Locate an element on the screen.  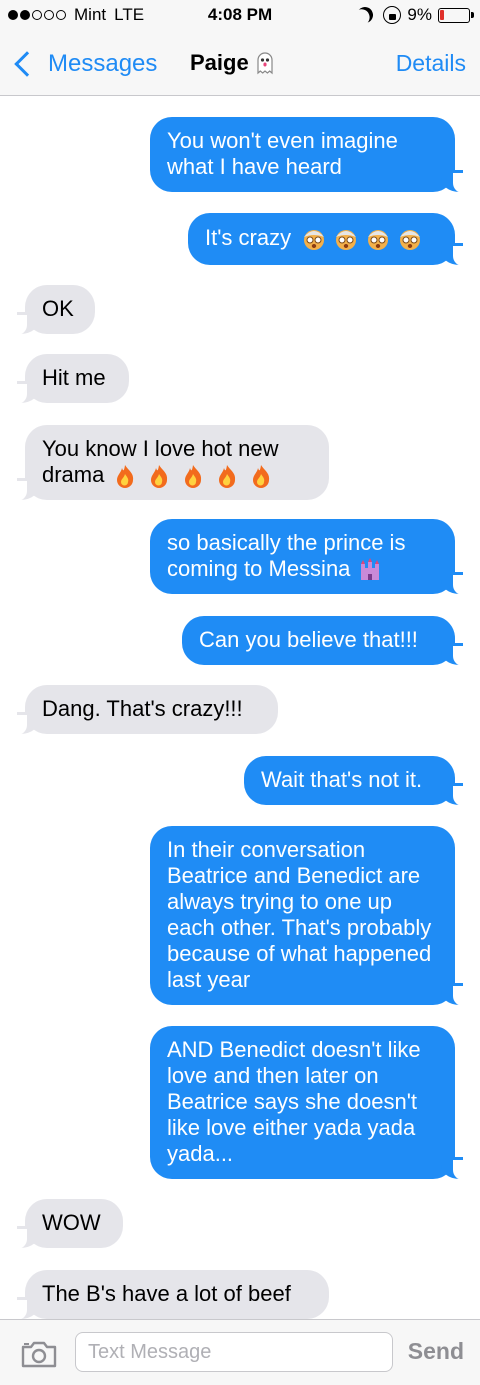
message-bubble-received: The B's have a lot of beef is located at coordinates (171, 1294).